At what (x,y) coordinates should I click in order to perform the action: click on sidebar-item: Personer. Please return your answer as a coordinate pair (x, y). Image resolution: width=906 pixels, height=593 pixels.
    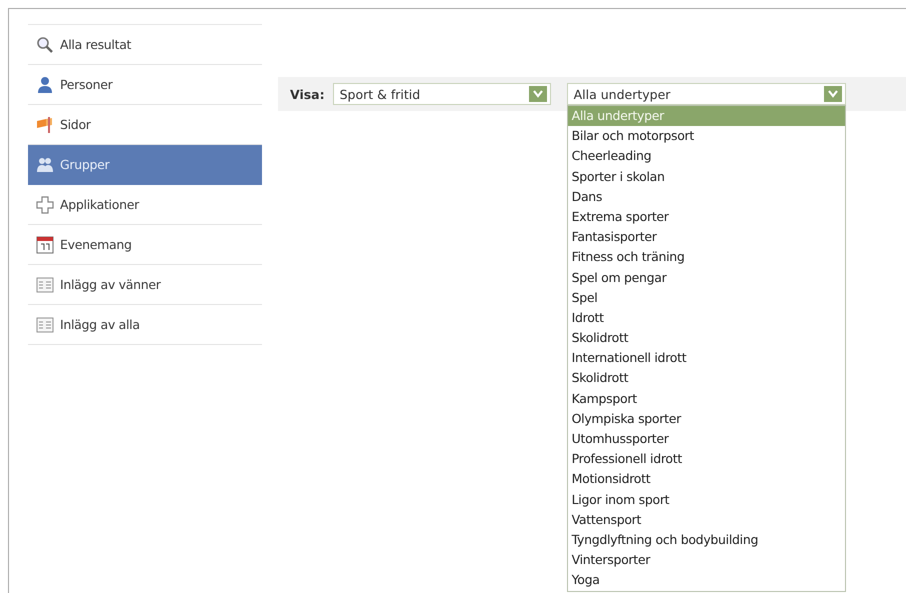
    Looking at the image, I should click on (145, 85).